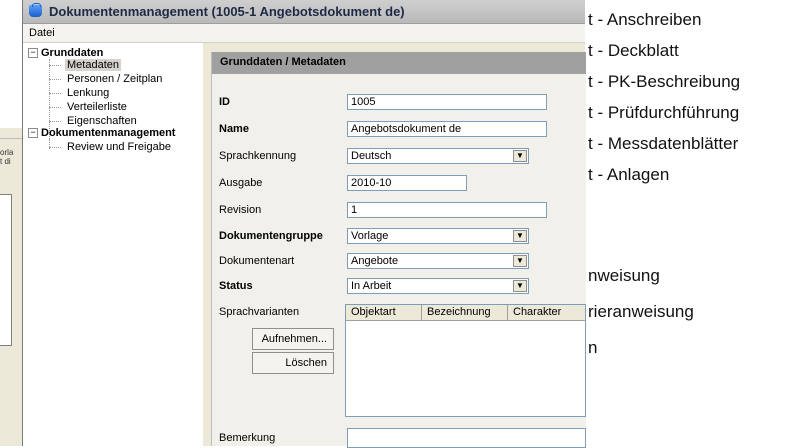 This screenshot has width=792, height=448. Describe the element at coordinates (371, 156) in the screenshot. I see `sprachkennung-value: Deutsch` at that location.